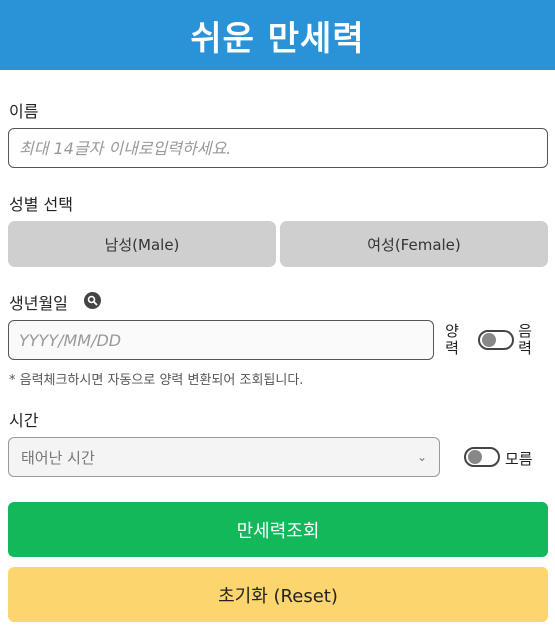 The image size is (555, 631). I want to click on time-label: 시간, so click(24, 420).